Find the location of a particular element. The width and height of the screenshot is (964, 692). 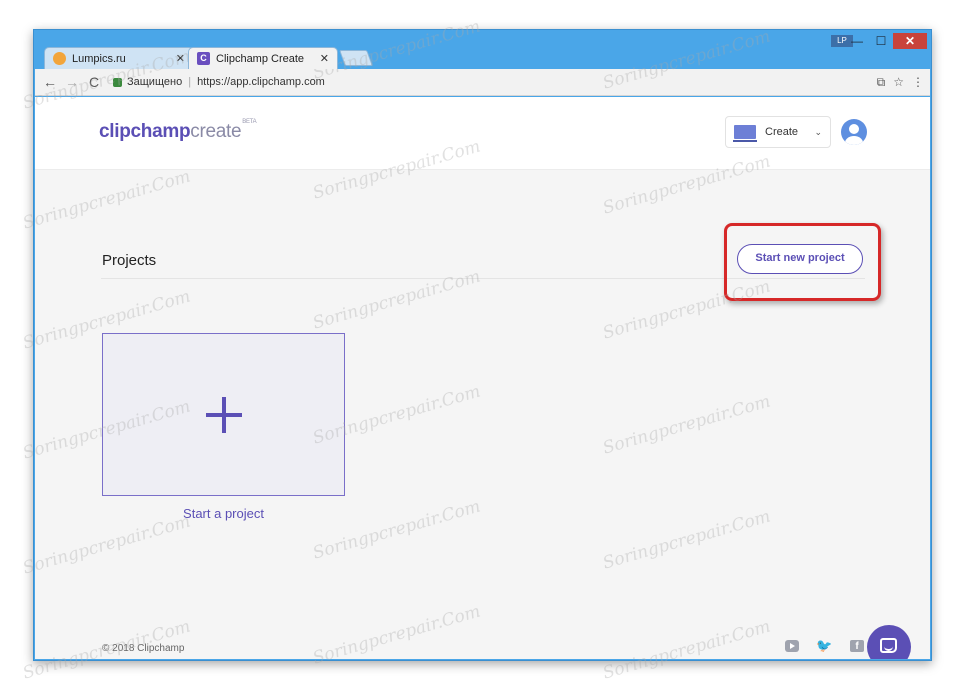

toolbar-actions: ⧉ ☆ ⋮ is located at coordinates (900, 82).